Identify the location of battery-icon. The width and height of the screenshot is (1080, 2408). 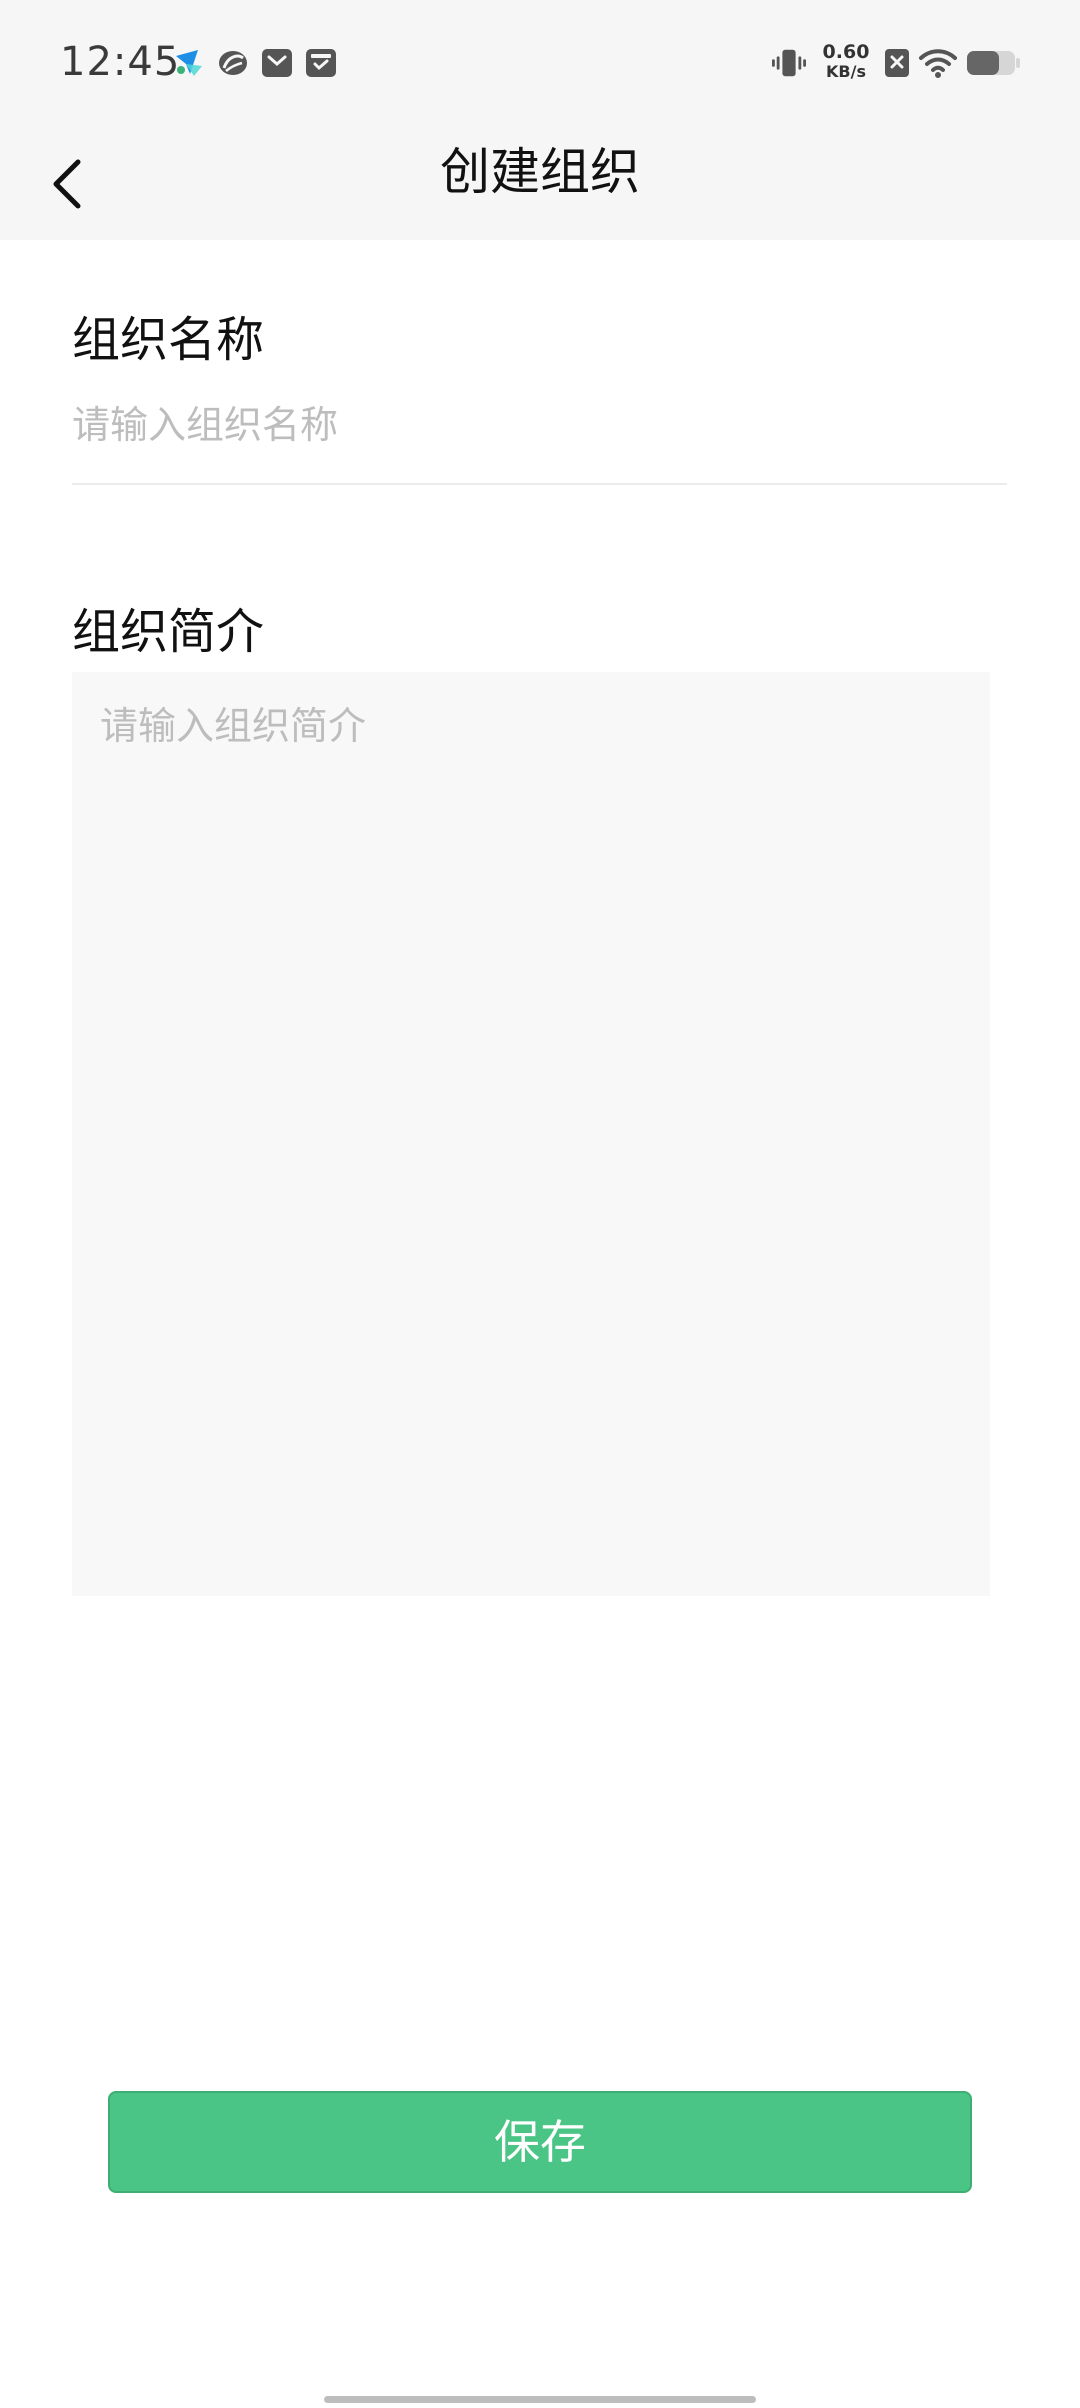
(993, 63).